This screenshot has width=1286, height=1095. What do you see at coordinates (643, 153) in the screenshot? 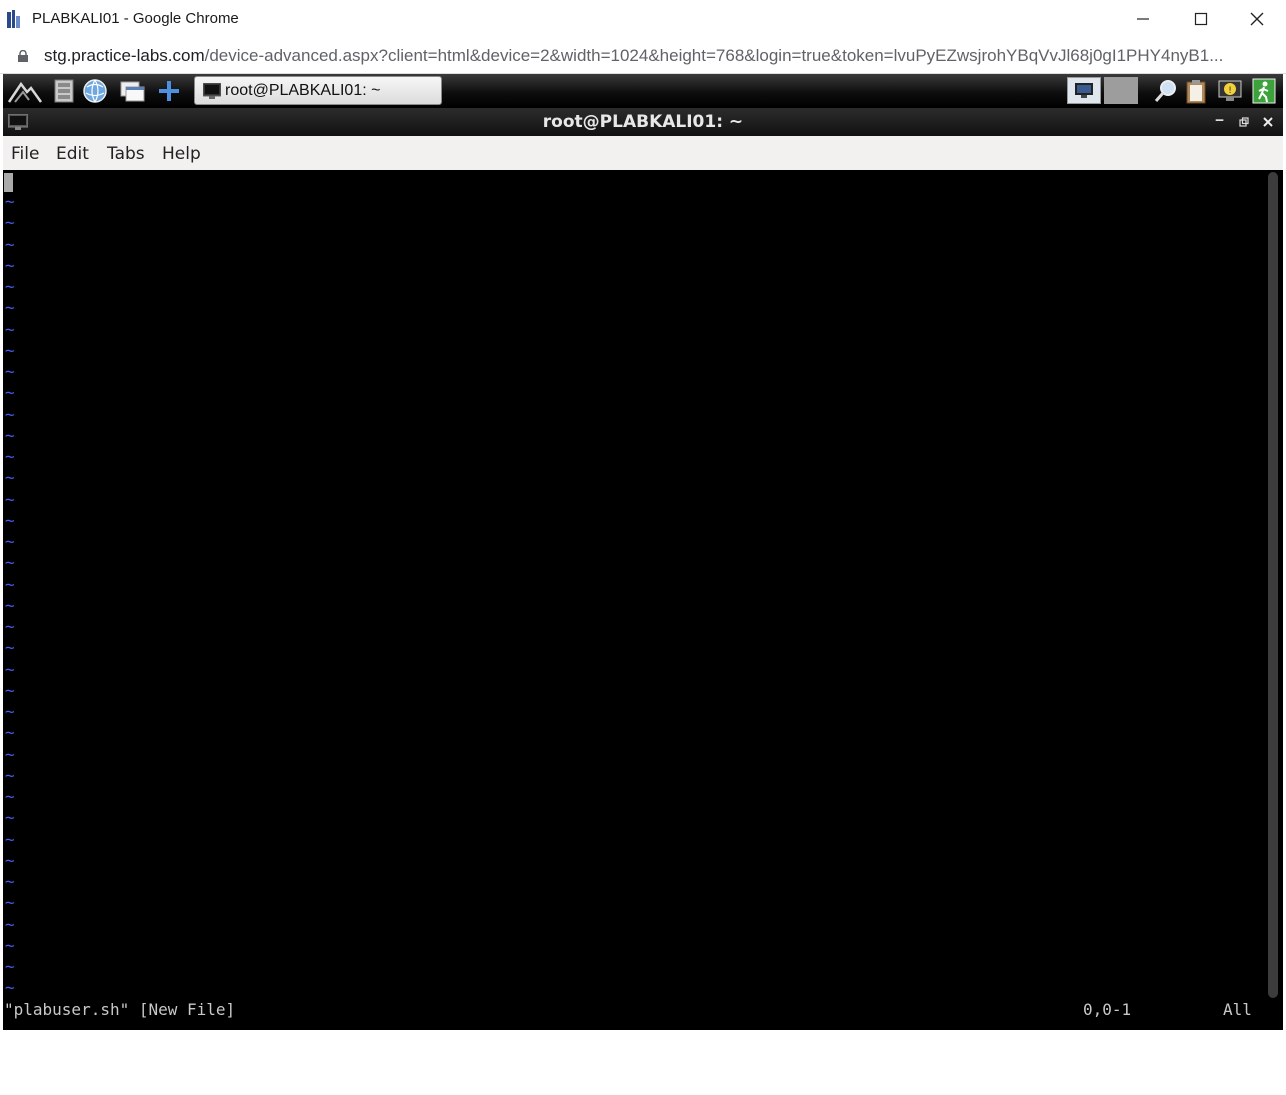
I see `terminal-menubar: File Edit Tabs Help` at bounding box center [643, 153].